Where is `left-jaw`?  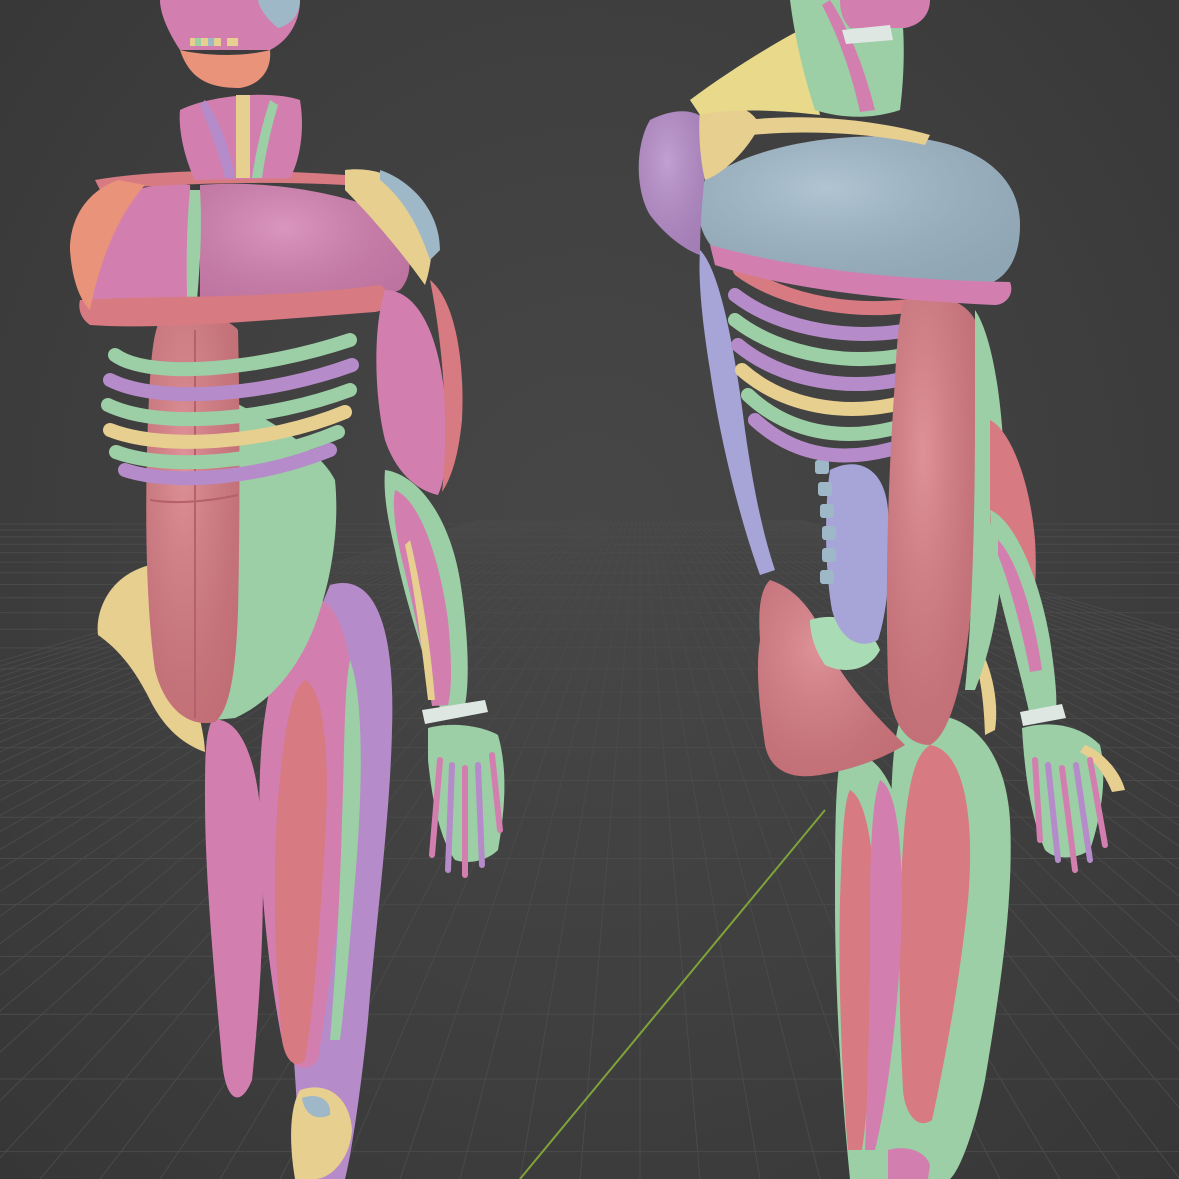
left-jaw is located at coordinates (225, 69).